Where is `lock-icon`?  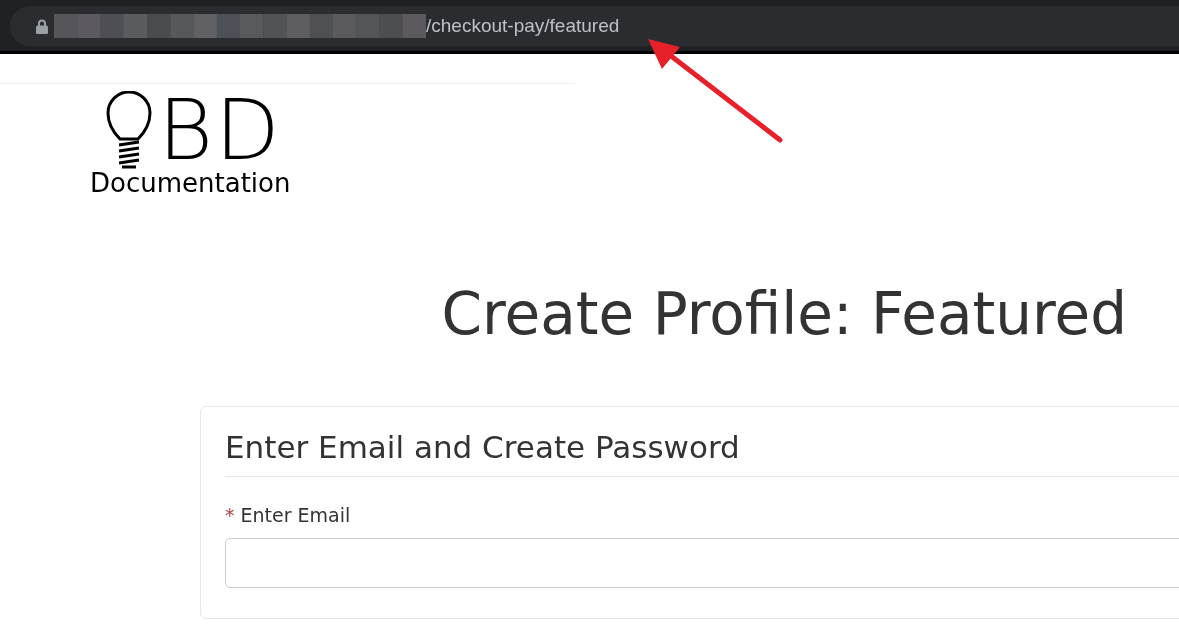 lock-icon is located at coordinates (42, 26).